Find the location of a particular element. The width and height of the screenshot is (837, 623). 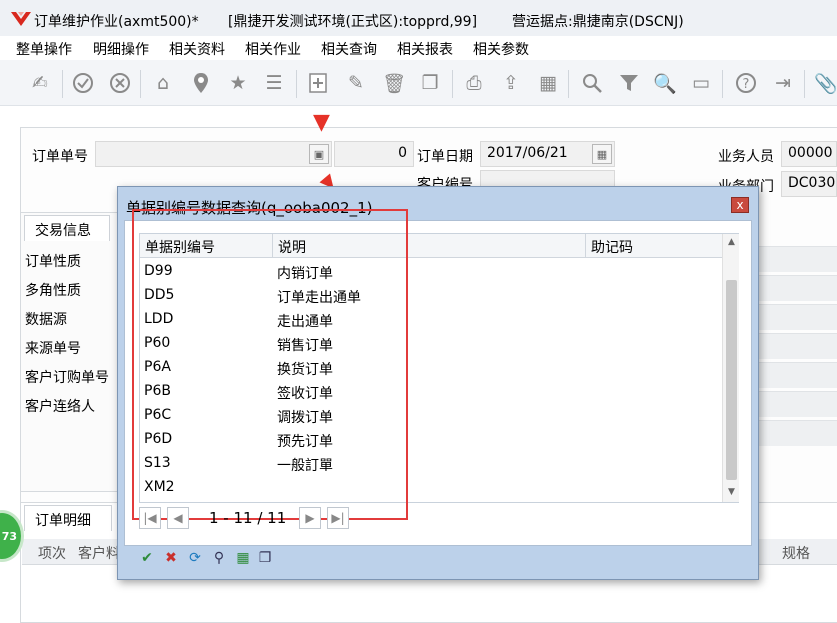

prev-page-icon: ◀ is located at coordinates (178, 518).